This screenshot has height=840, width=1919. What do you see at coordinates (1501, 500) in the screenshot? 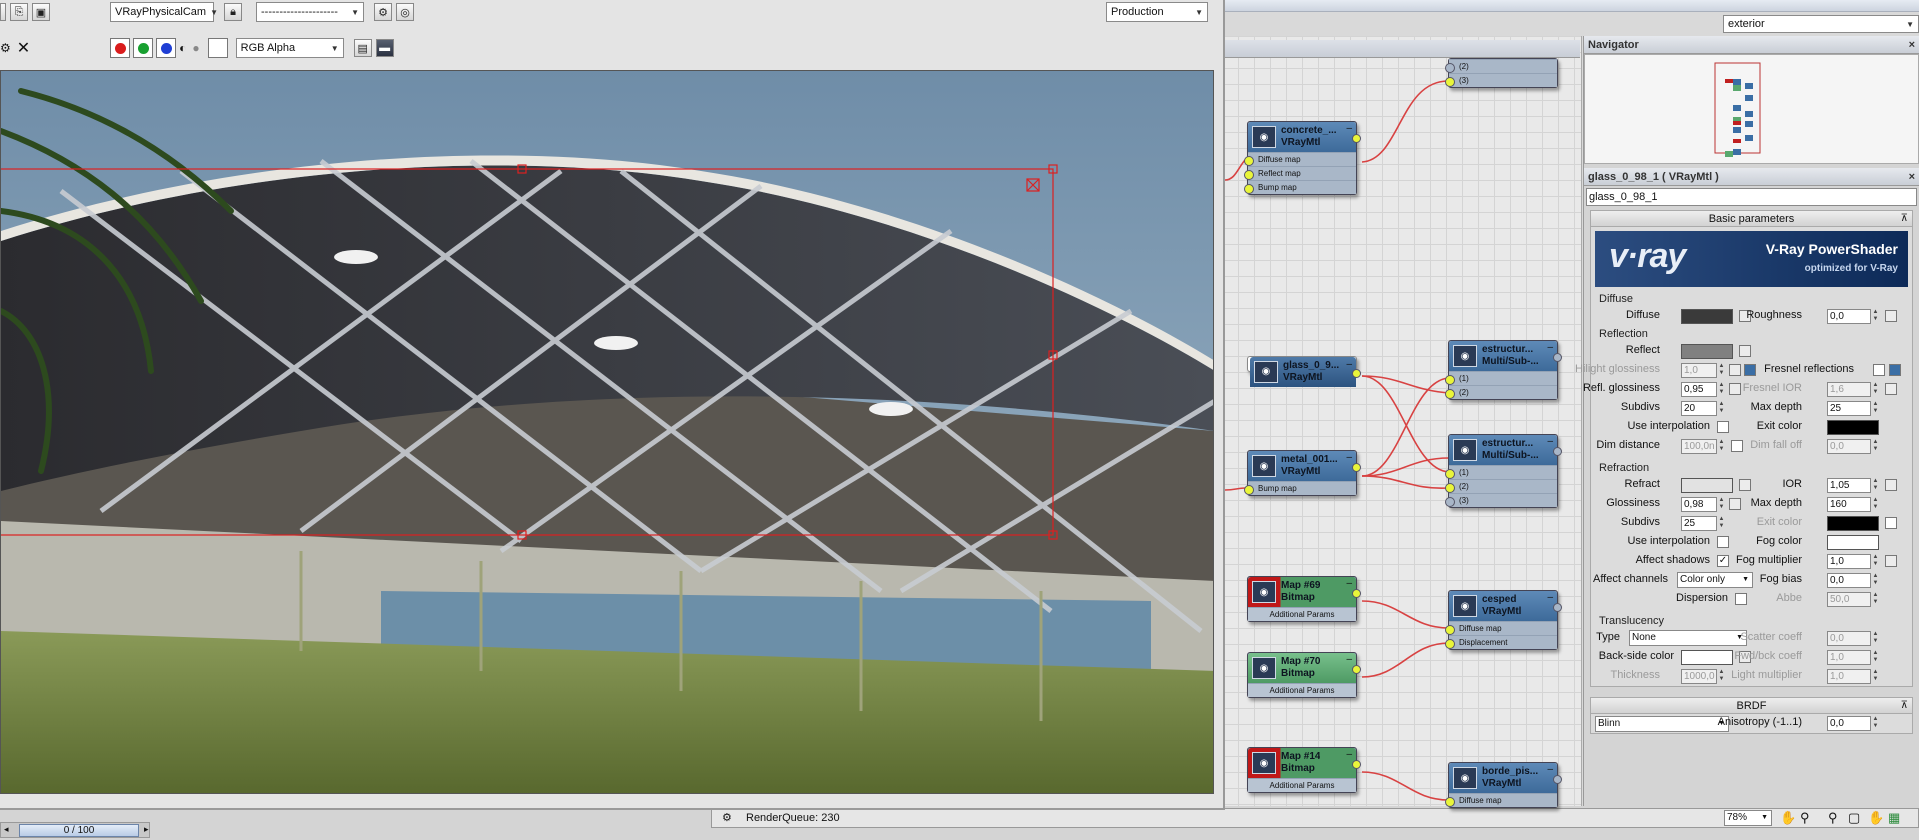
I see `node-slot: (3)` at bounding box center [1501, 500].